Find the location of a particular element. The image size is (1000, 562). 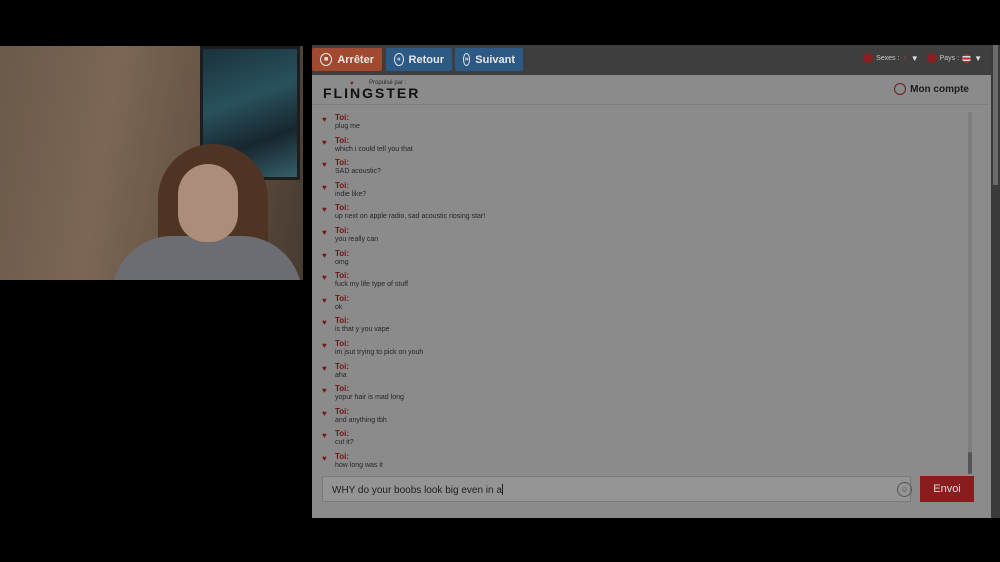

account-label: Mon compte is located at coordinates (939, 89).